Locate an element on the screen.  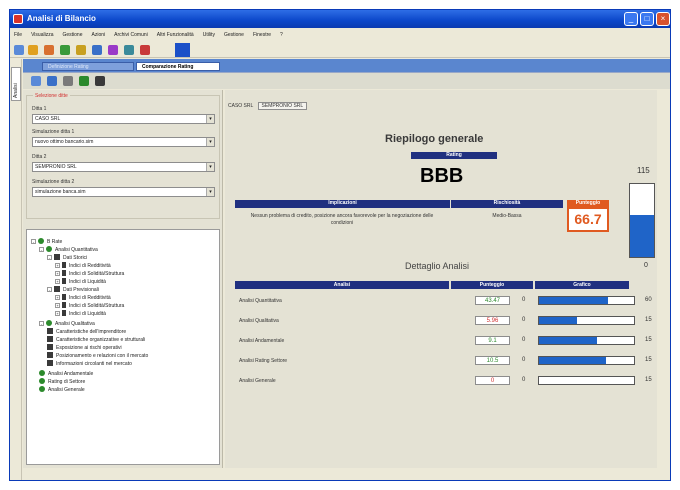
row-bar-value: 15 is located at coordinates (648, 360).